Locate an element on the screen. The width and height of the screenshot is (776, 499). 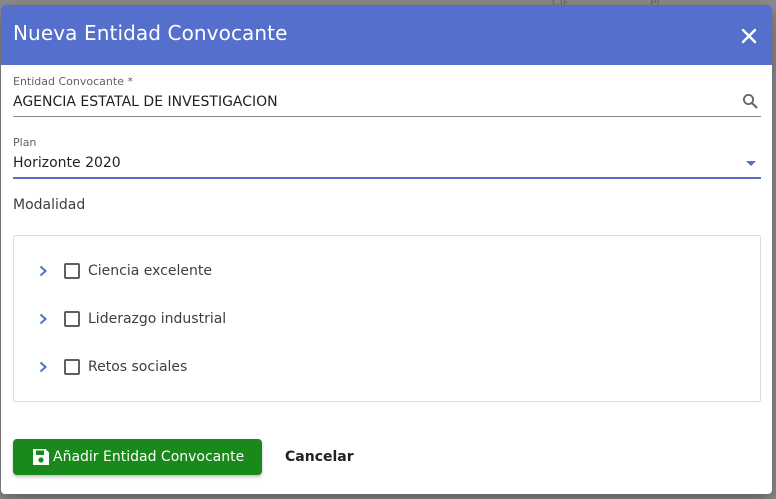
entidad-convocante-label: Entidad Convocante * is located at coordinates (73, 81).